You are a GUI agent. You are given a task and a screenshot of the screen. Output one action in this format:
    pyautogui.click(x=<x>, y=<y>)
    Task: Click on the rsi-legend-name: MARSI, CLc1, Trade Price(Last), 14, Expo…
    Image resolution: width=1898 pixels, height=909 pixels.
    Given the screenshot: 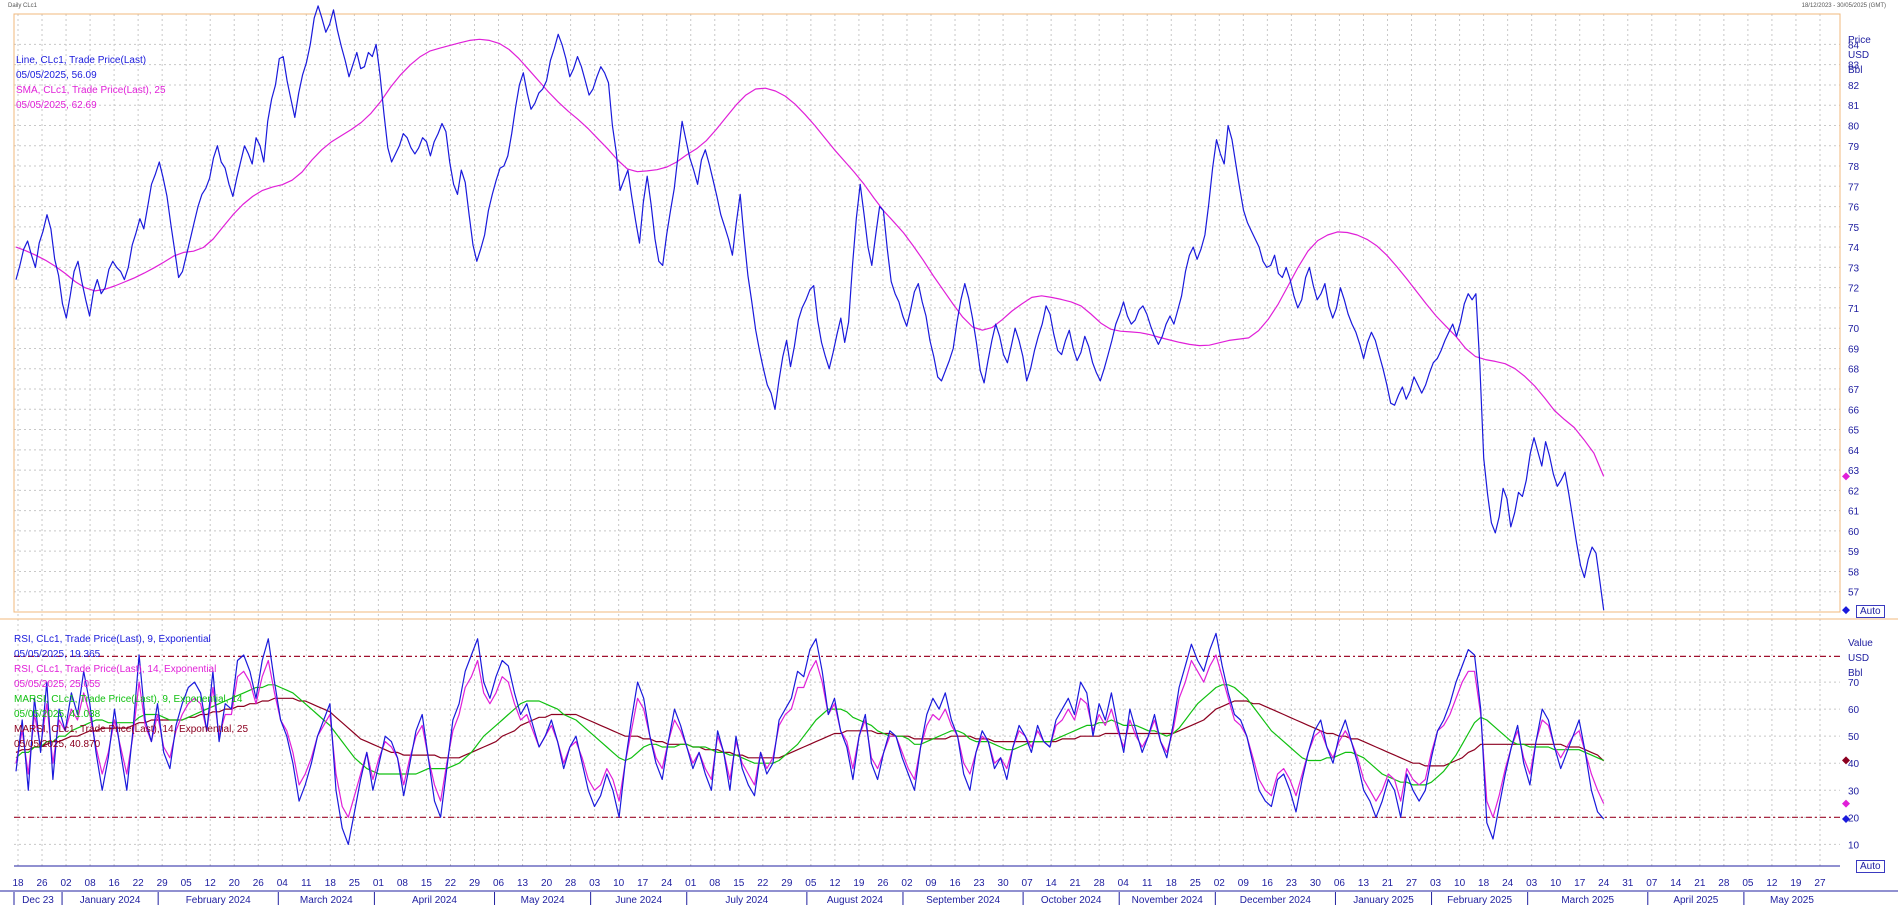 What is the action you would take?
    pyautogui.click(x=131, y=729)
    